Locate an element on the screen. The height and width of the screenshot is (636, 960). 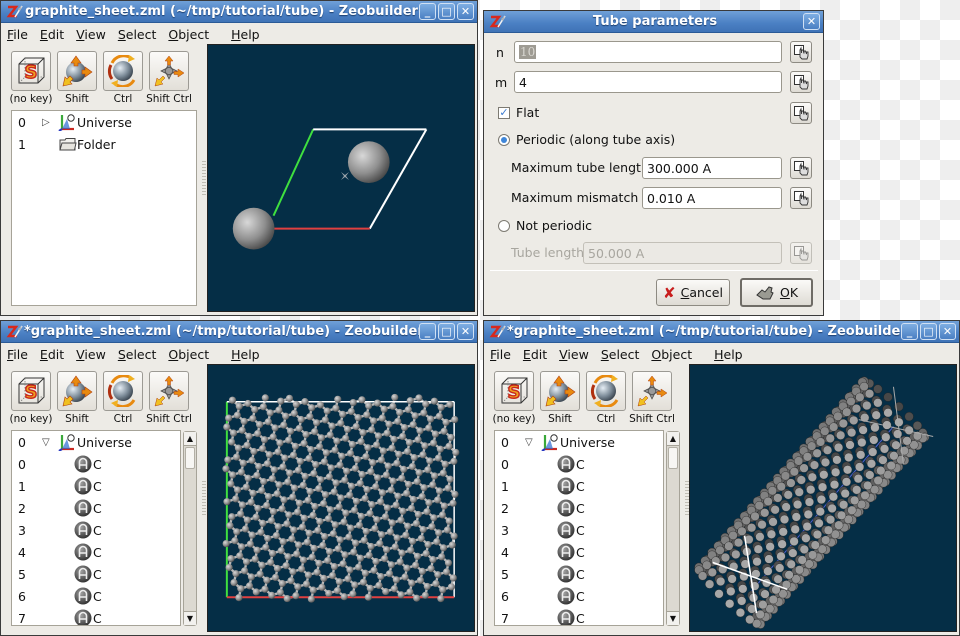
m-input: 4 is located at coordinates (648, 82).